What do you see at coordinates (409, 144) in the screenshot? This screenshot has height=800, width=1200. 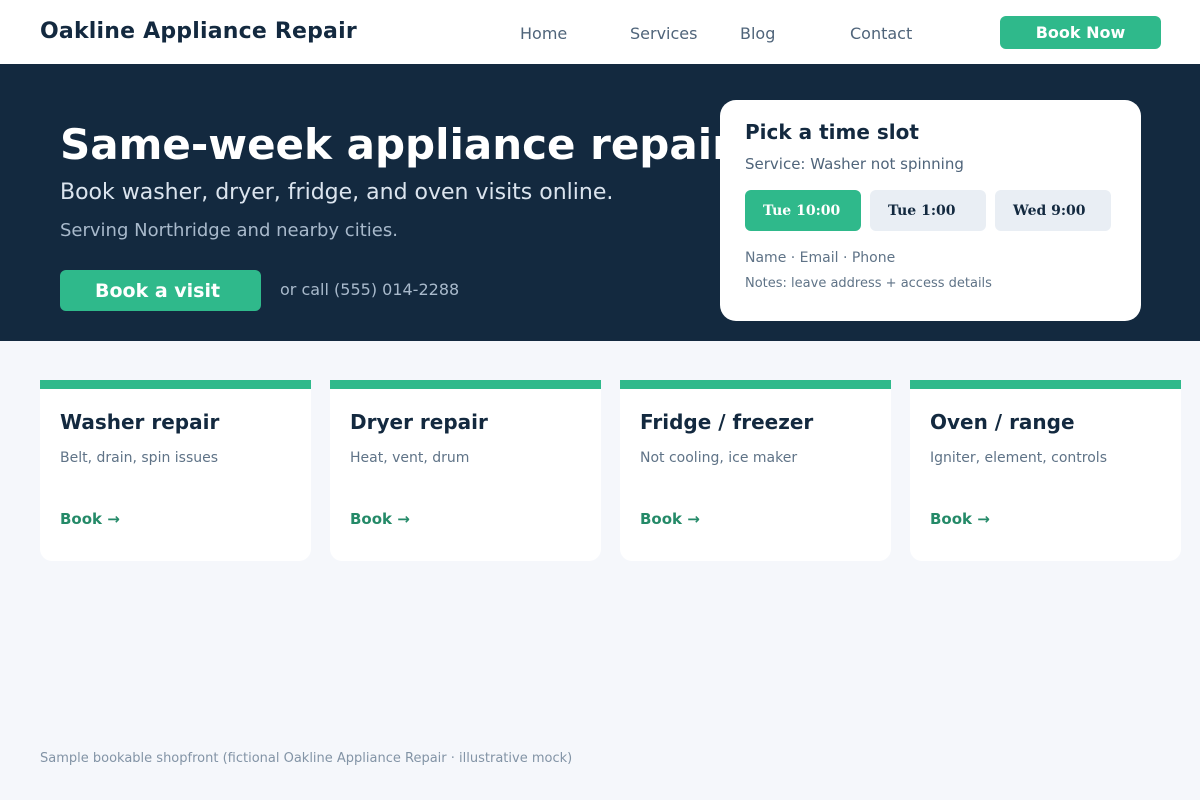 I see `hero-title: Same-week appliance repairs` at bounding box center [409, 144].